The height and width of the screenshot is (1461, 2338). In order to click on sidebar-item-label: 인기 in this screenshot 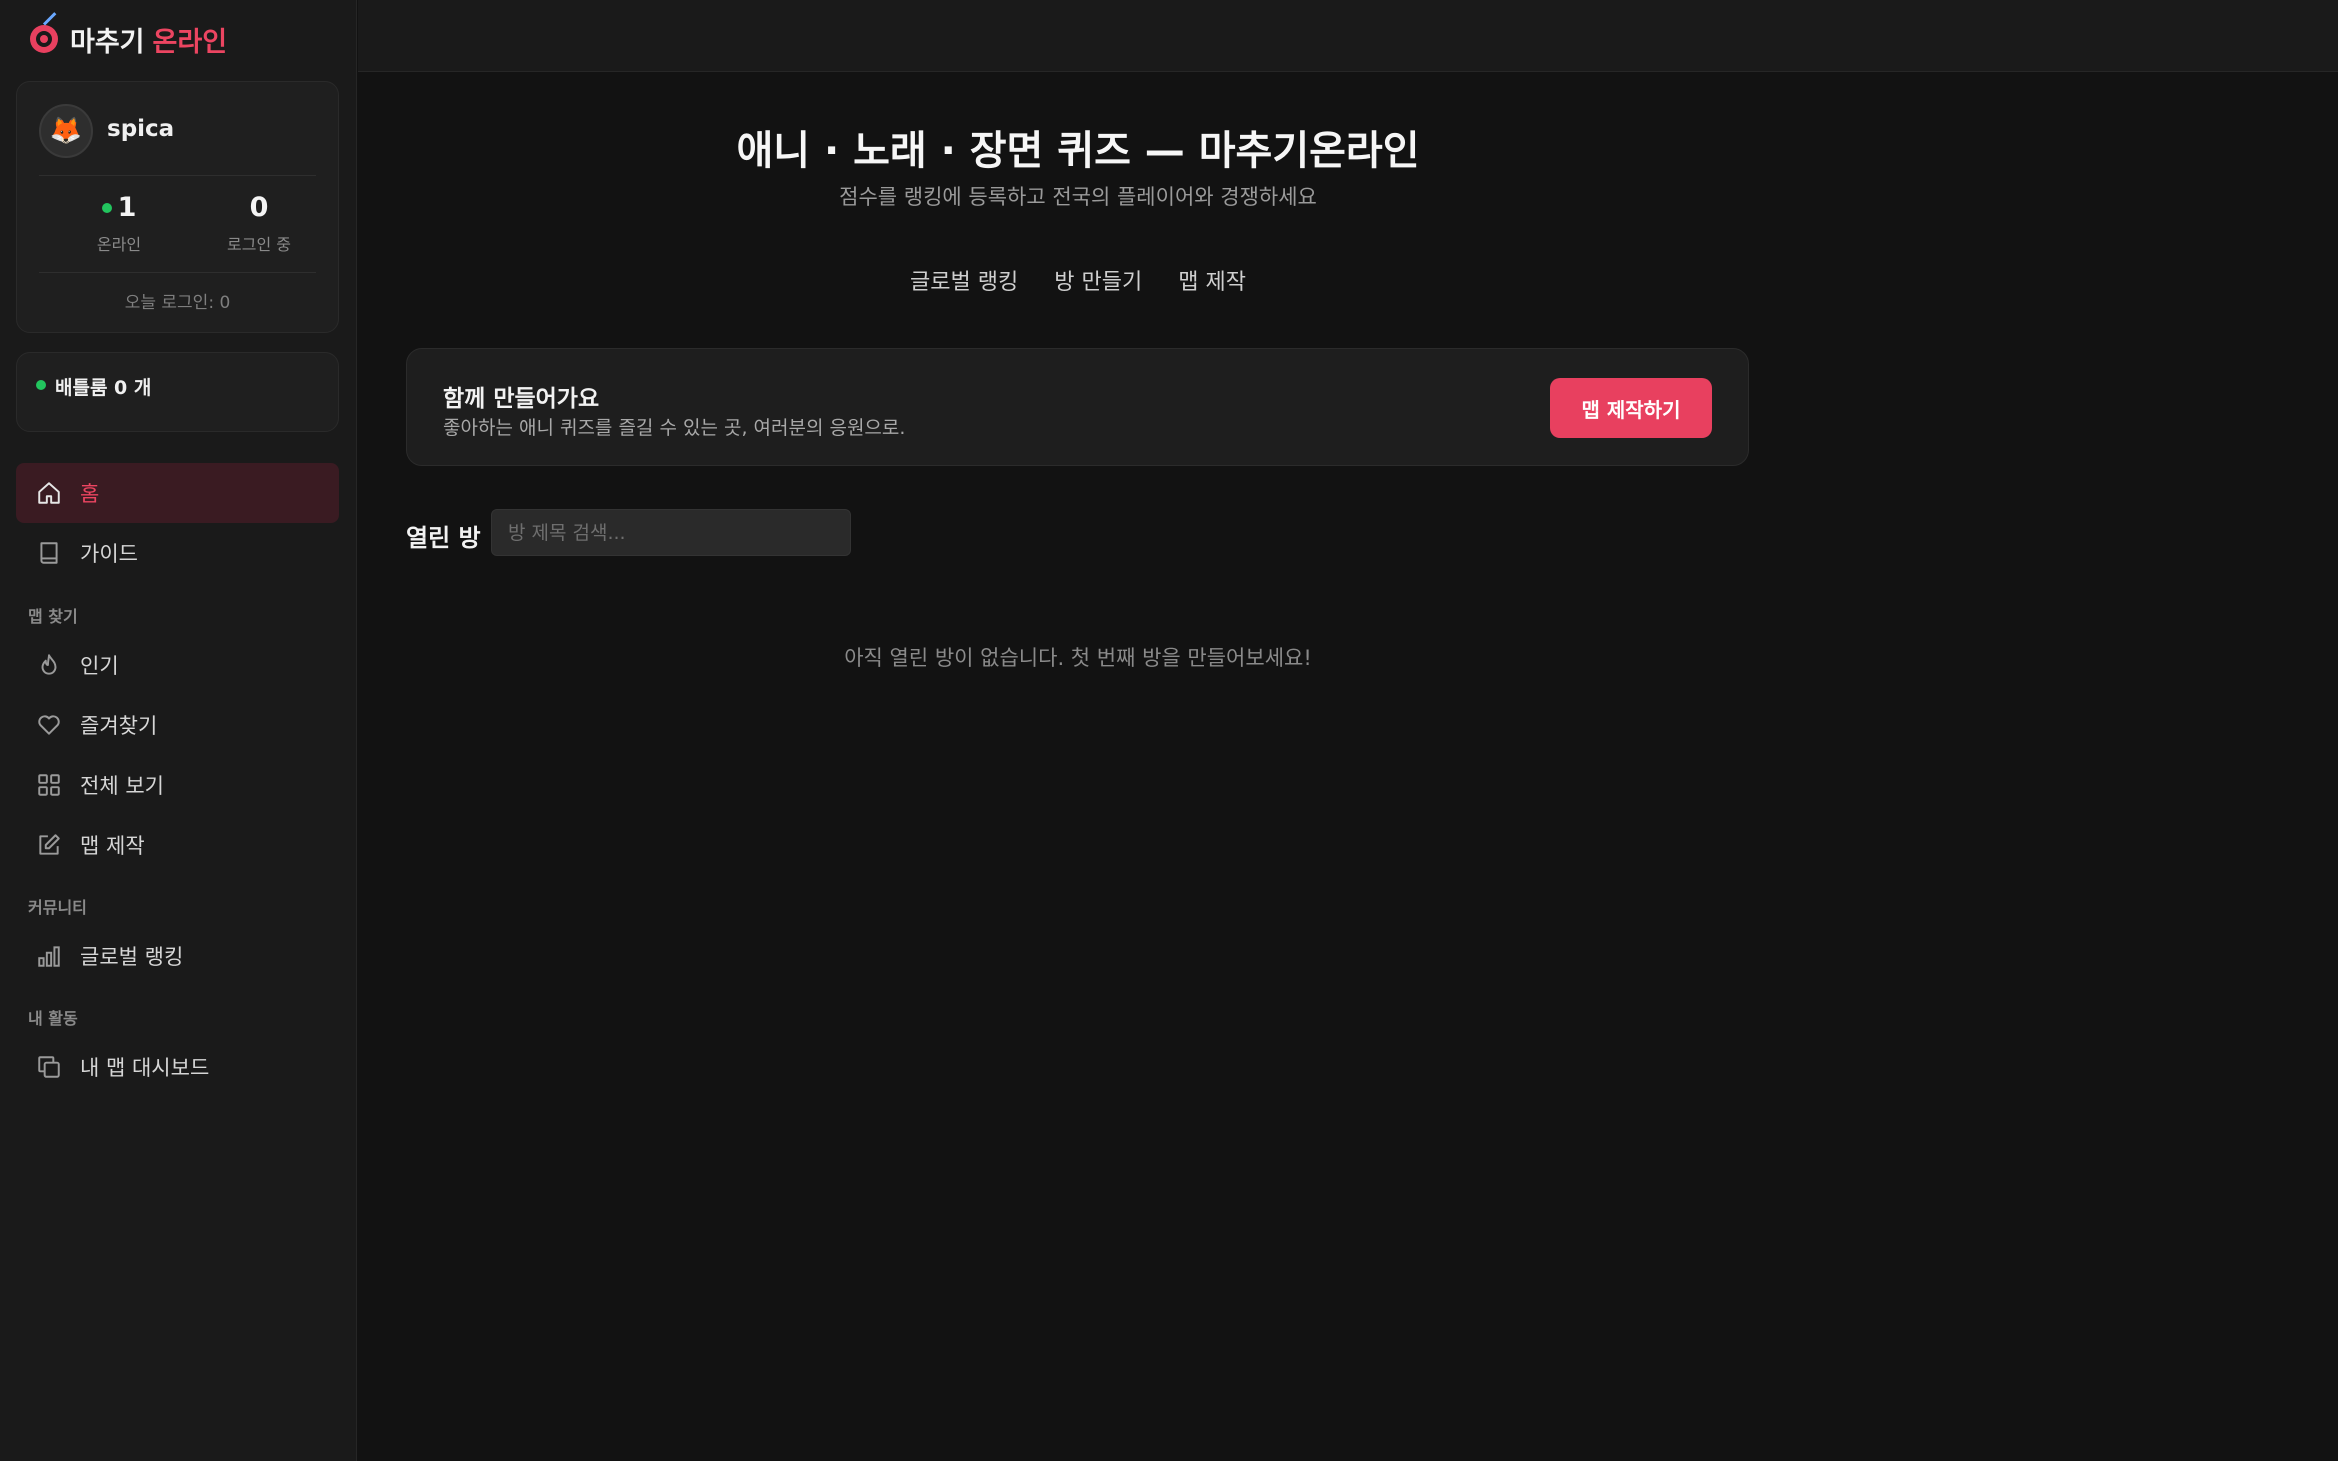, I will do `click(99, 666)`.